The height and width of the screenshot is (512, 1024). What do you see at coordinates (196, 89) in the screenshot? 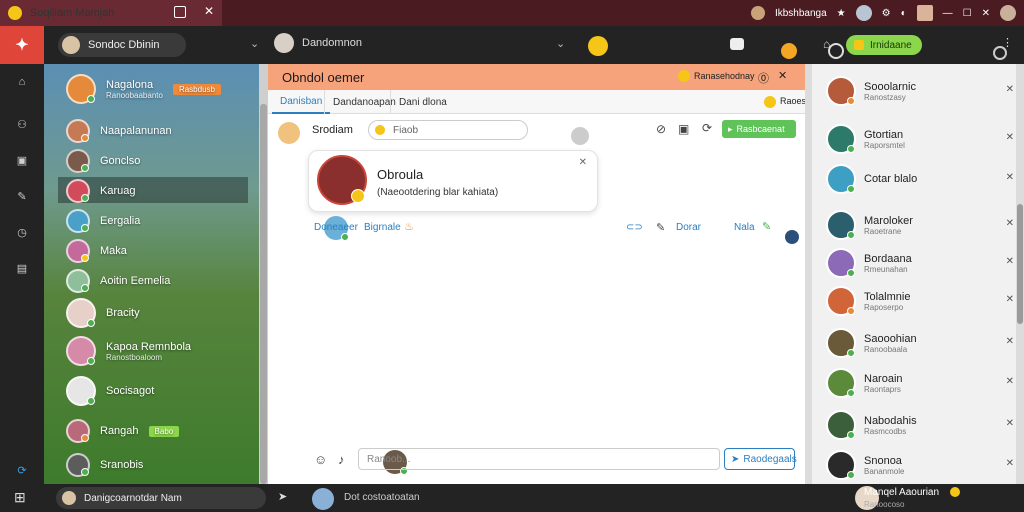
I see `contact-tag: Rasbdusb` at bounding box center [196, 89].